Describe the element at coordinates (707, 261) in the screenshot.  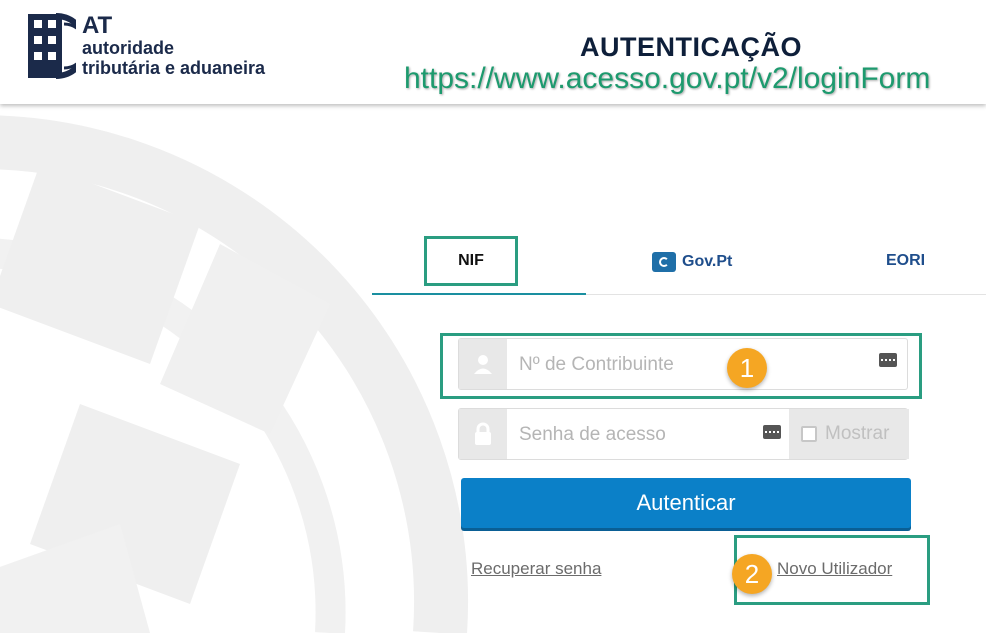
I see `tab-govpt-label: Gov.Pt` at that location.